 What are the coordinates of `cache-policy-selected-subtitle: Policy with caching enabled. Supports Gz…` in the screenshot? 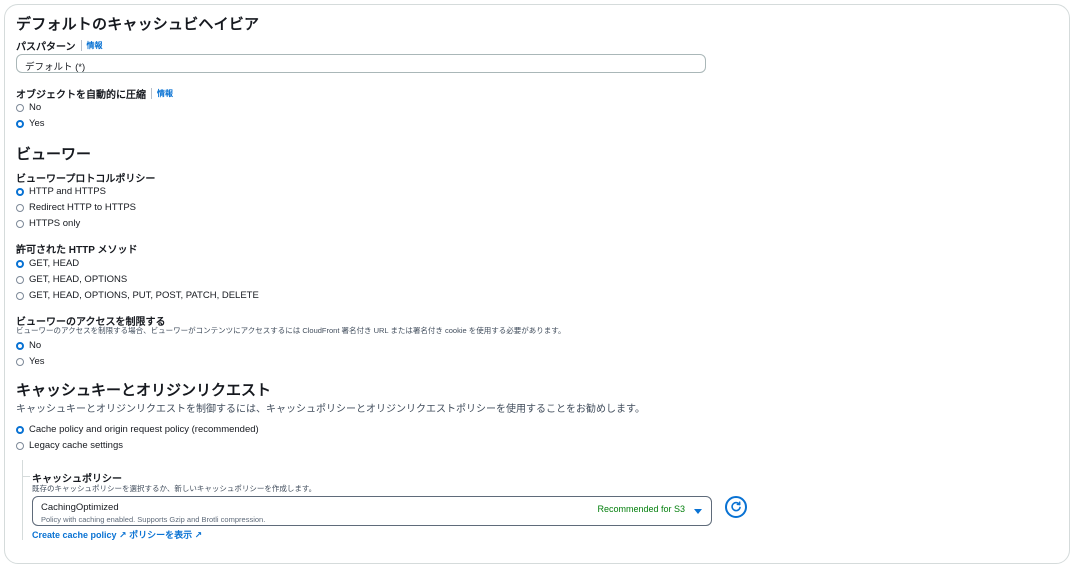 It's located at (153, 519).